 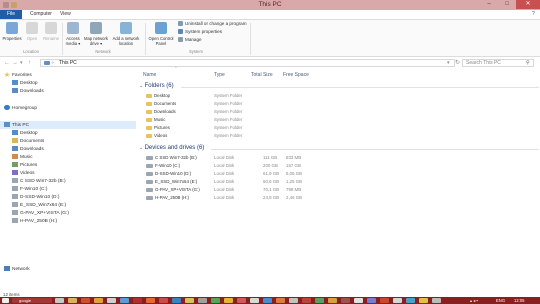 What do you see at coordinates (39, 205) in the screenshot?
I see `nav-item-pc: E_SSD_Win7x64 (E:)` at bounding box center [39, 205].